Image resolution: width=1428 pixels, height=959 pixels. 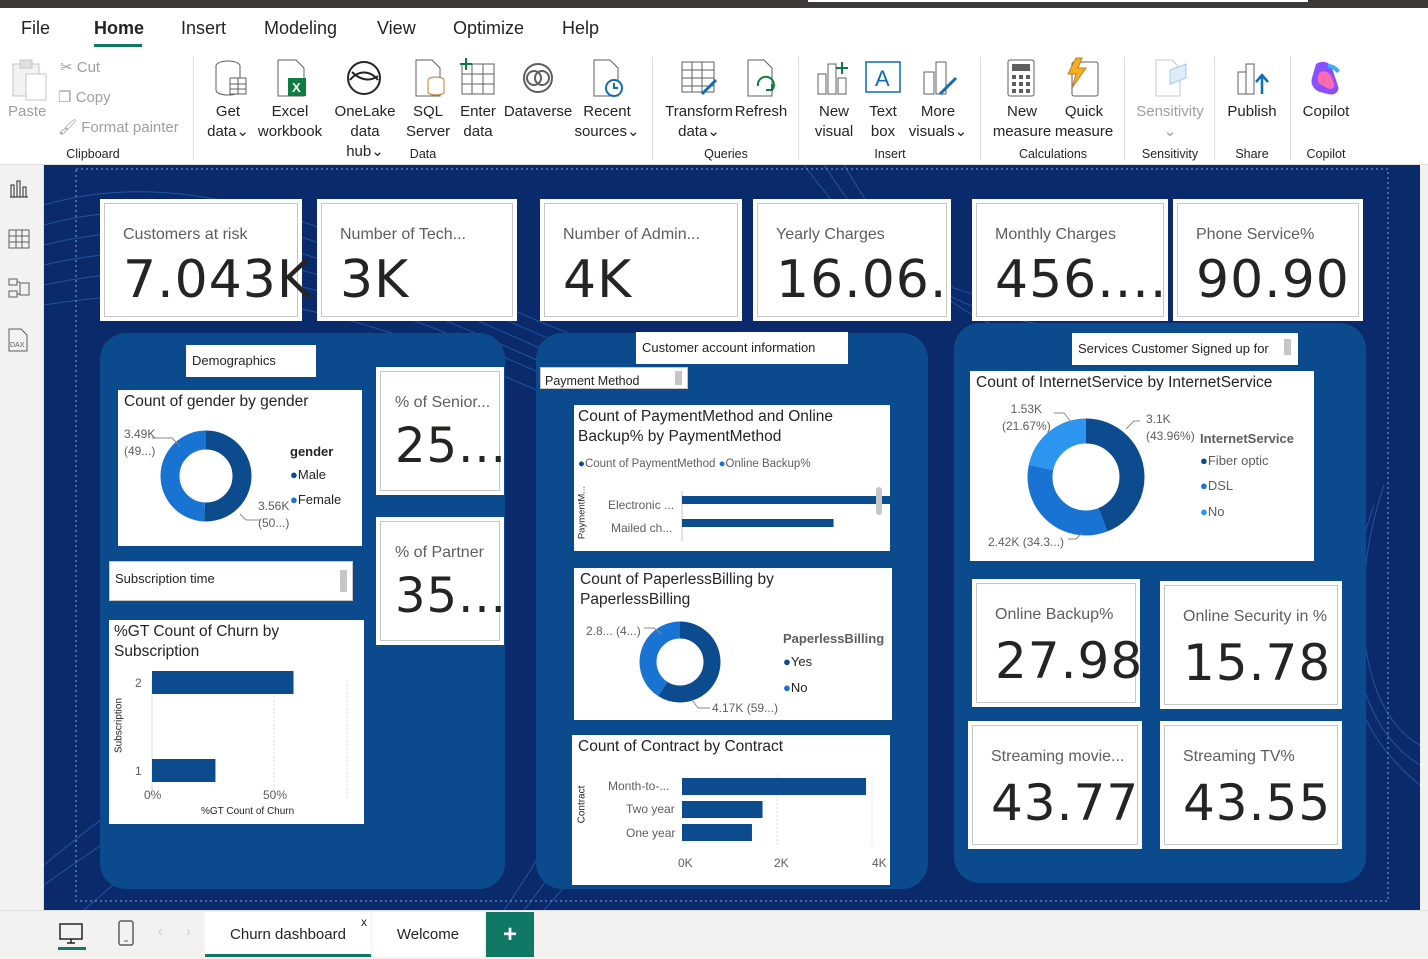 What do you see at coordinates (1325, 78) in the screenshot?
I see `copilot-icon` at bounding box center [1325, 78].